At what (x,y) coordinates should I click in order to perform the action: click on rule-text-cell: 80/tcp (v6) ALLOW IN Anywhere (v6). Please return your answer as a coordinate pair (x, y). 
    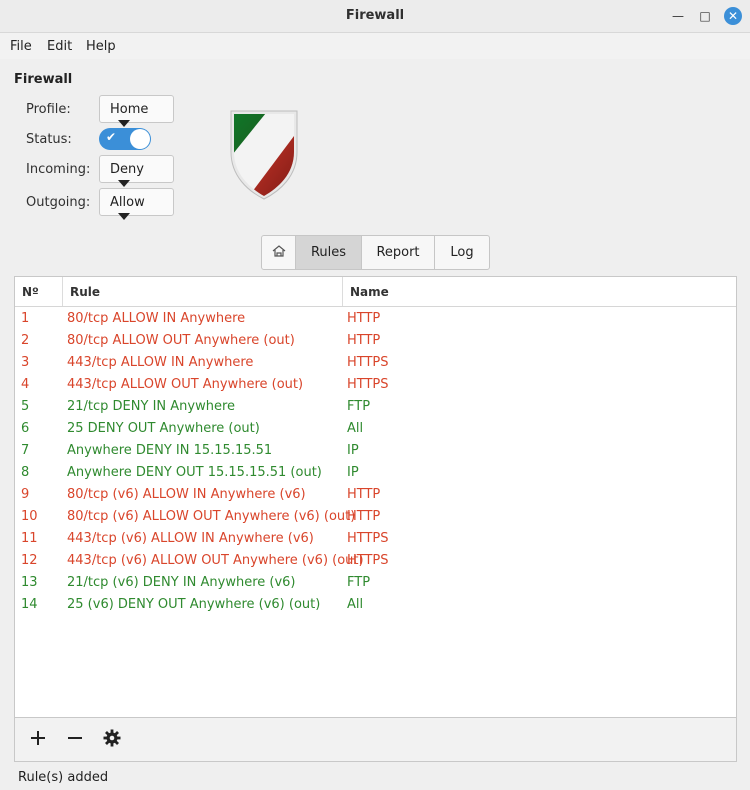
    Looking at the image, I should click on (186, 494).